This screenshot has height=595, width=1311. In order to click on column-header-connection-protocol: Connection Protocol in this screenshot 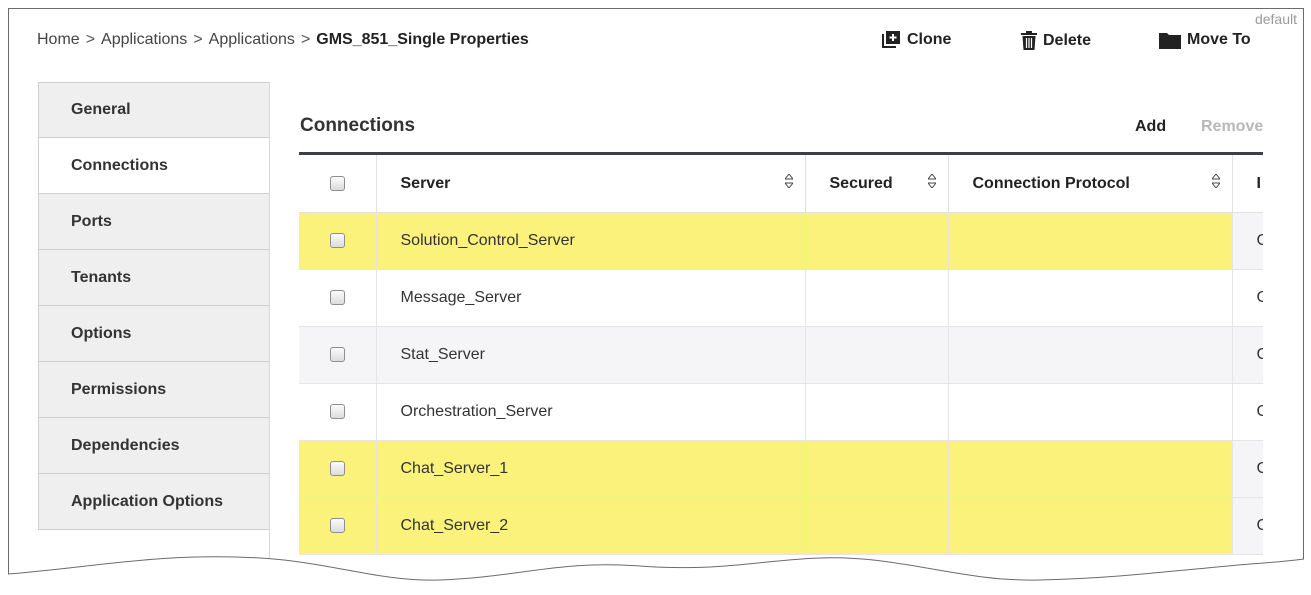, I will do `click(1090, 183)`.